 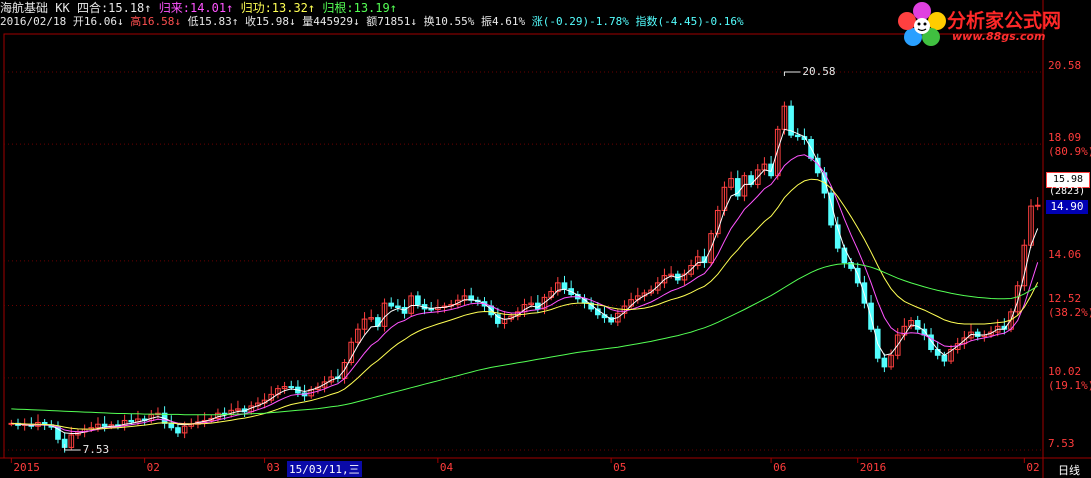 I want to click on date-label-0: 2015, so click(x=26, y=467).